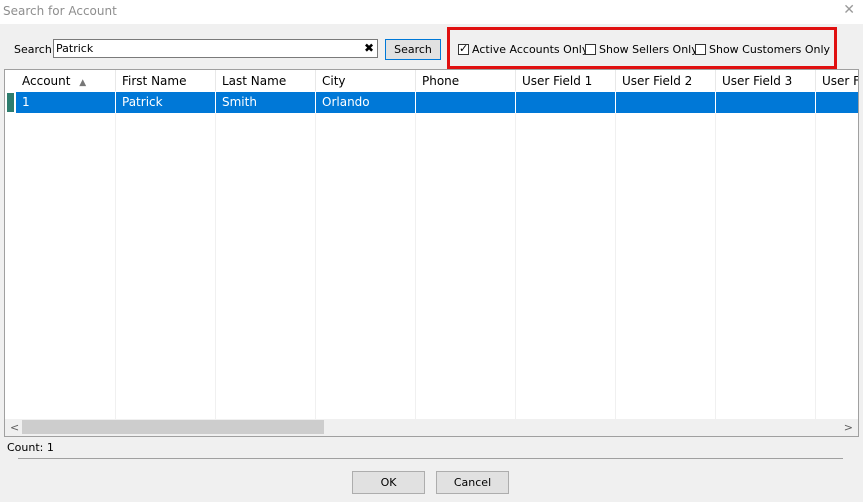 This screenshot has height=502, width=863. I want to click on scroll-left-icon: <, so click(14, 427).